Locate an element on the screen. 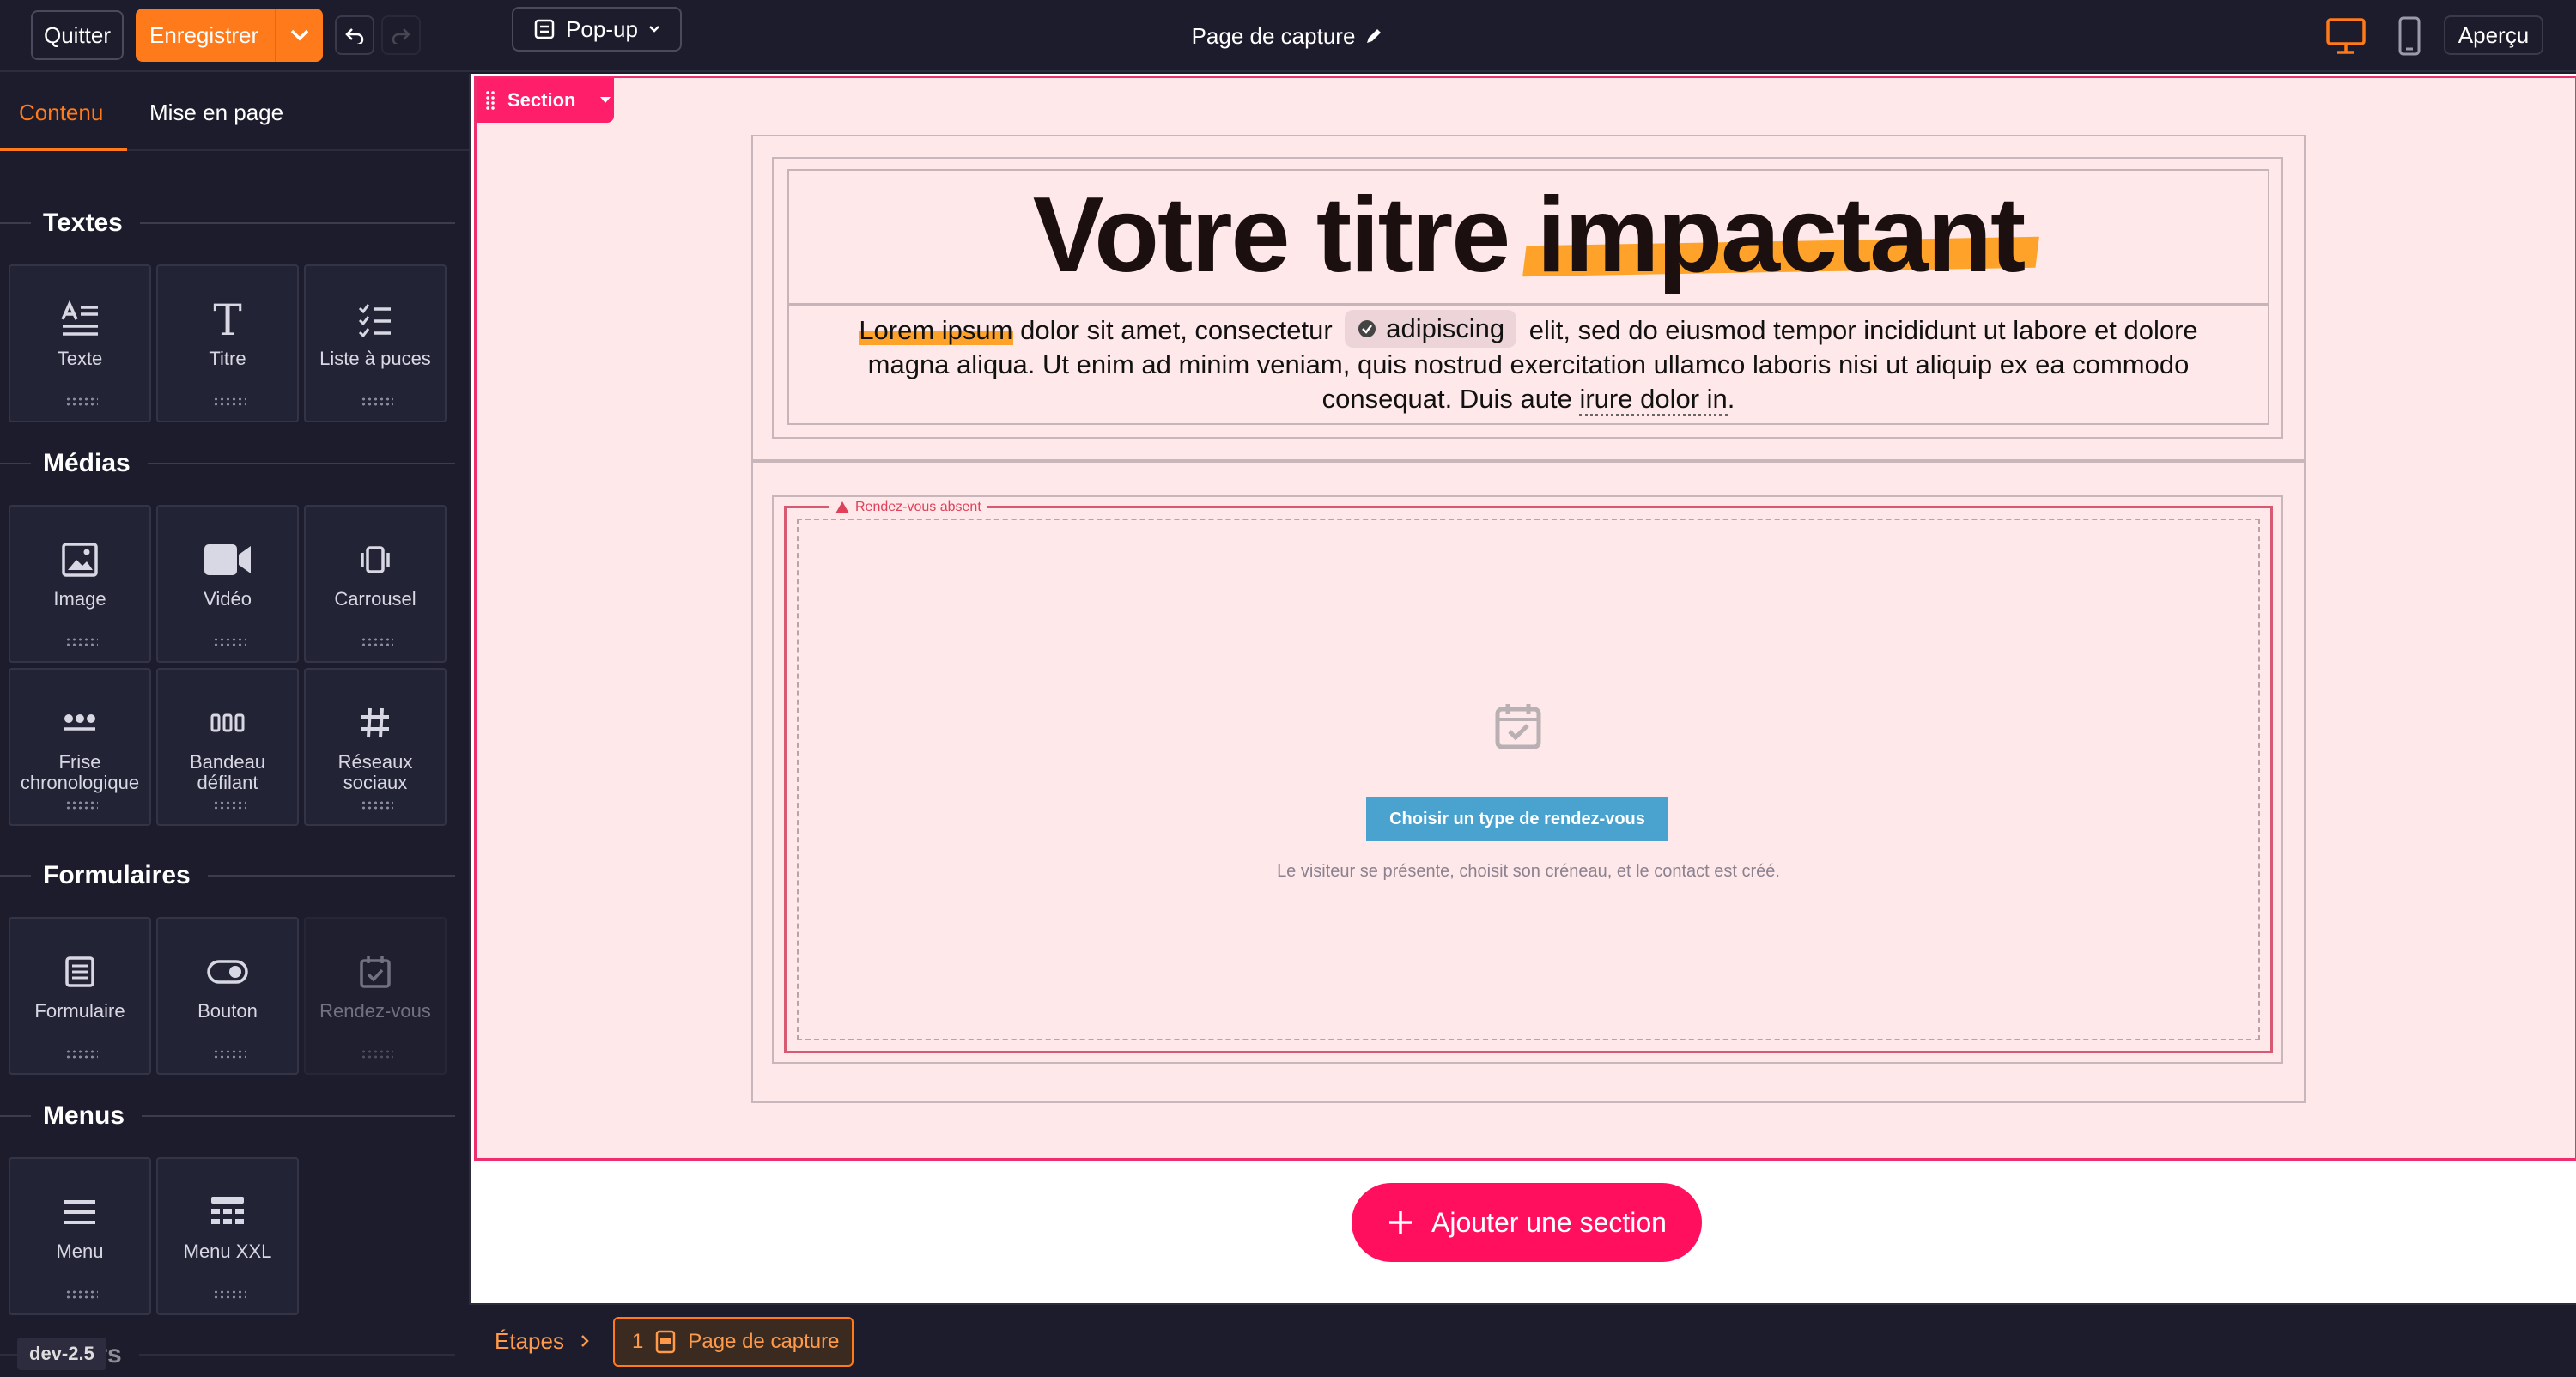 The width and height of the screenshot is (2576, 1377). steps-text: Étapes is located at coordinates (530, 1340).